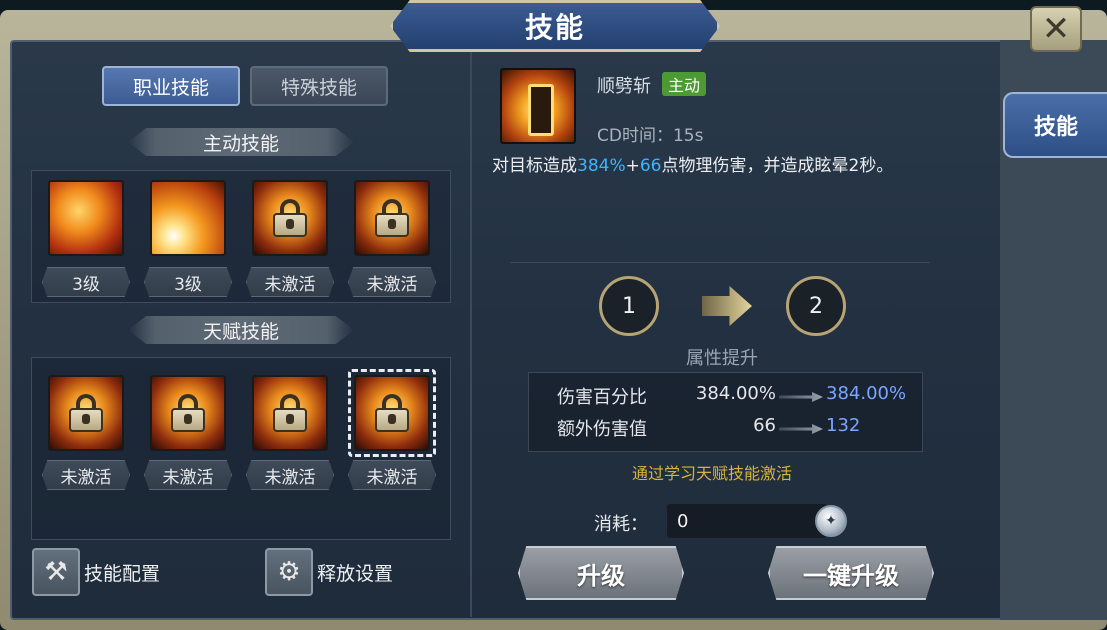 The image size is (1107, 630). I want to click on active-skills-title: 主动技能, so click(240, 143).